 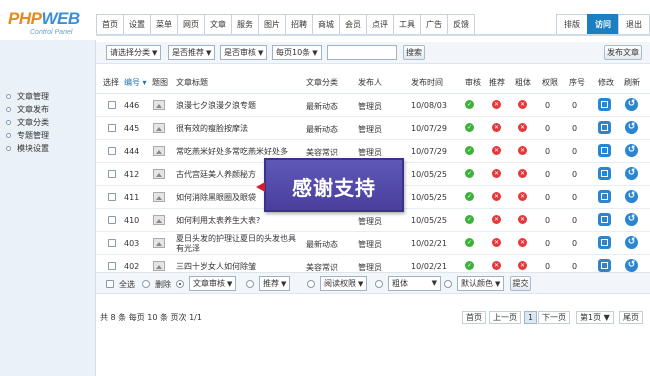 I want to click on perpage-select: 每页10条 ▼, so click(x=297, y=52).